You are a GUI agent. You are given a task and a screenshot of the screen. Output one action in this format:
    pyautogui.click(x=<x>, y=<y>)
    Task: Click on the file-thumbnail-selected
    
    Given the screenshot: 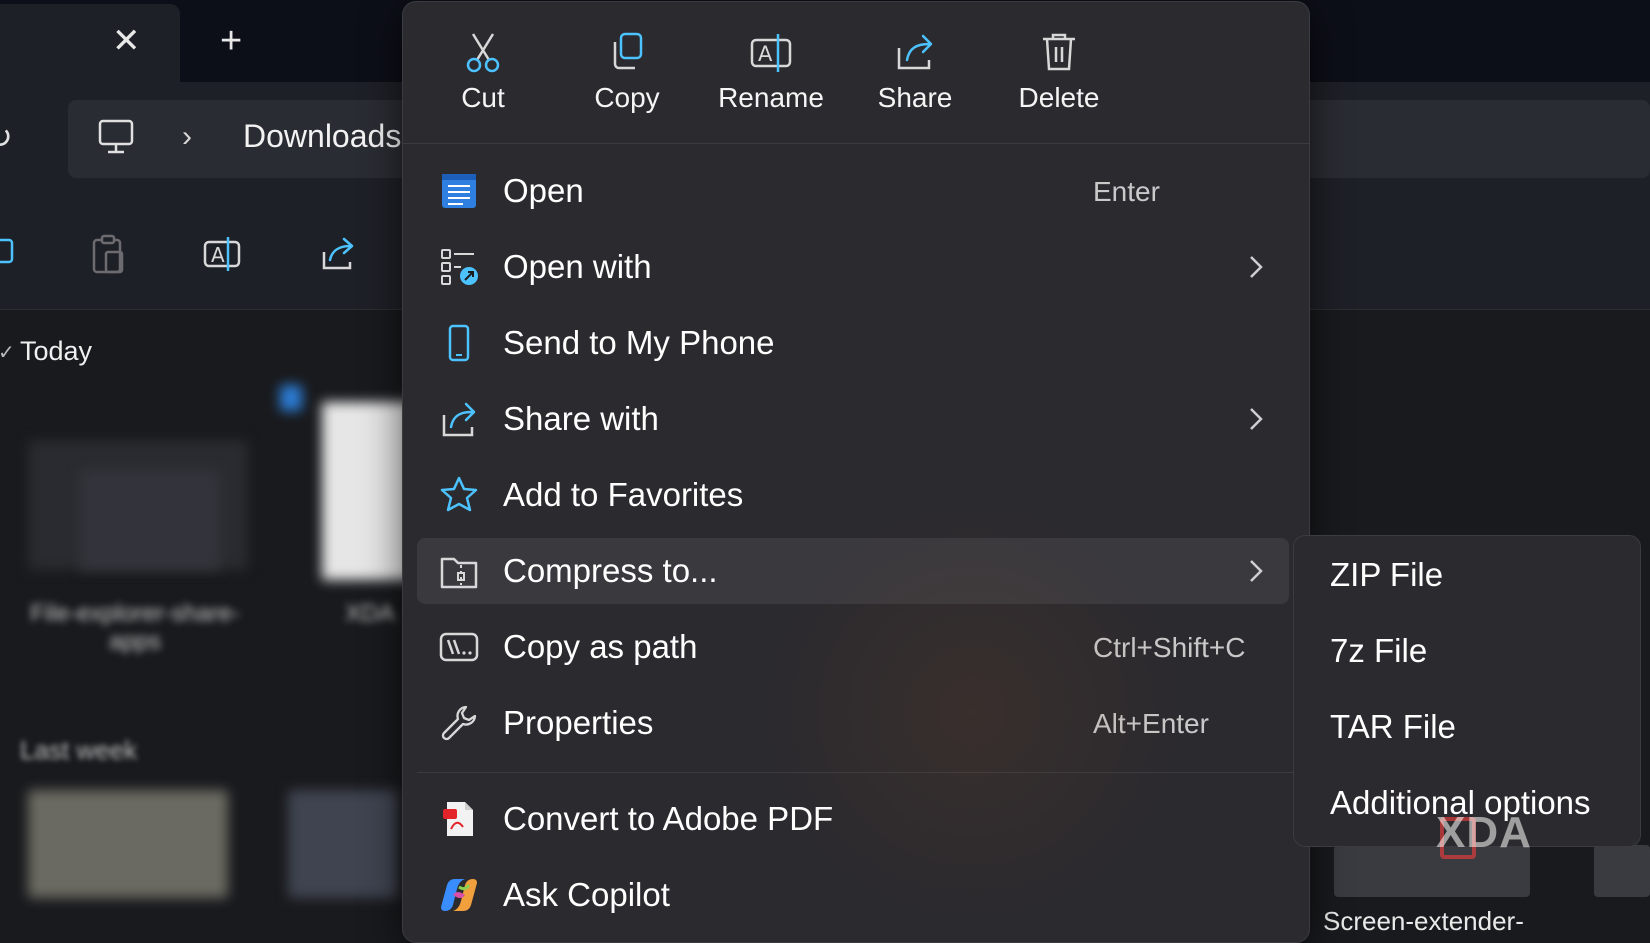 What is the action you would take?
    pyautogui.click(x=367, y=491)
    